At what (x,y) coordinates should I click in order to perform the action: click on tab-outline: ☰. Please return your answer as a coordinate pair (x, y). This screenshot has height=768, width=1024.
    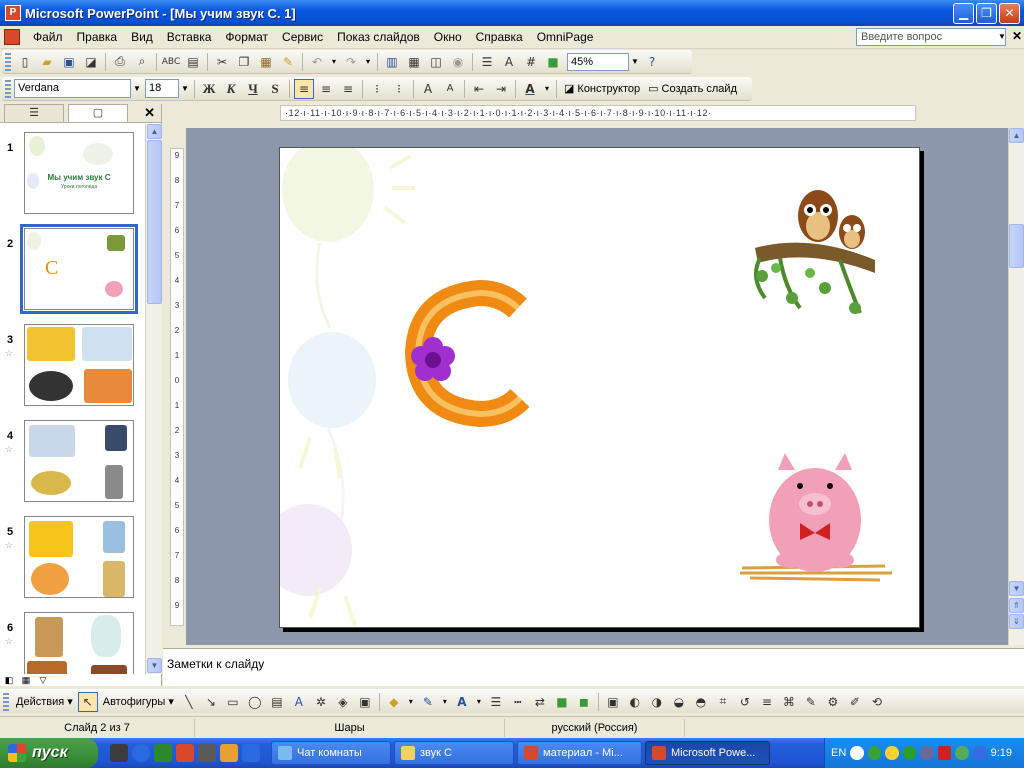
    Looking at the image, I should click on (34, 113).